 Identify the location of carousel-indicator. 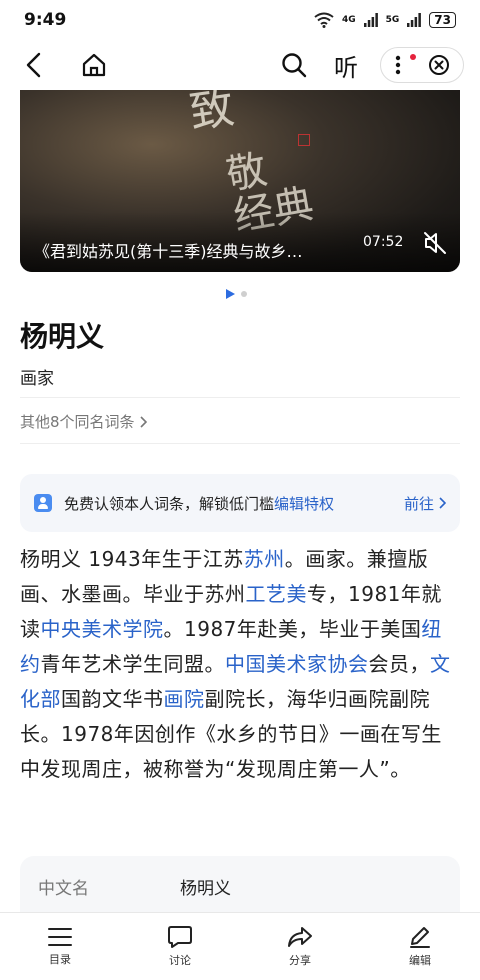
(236, 294).